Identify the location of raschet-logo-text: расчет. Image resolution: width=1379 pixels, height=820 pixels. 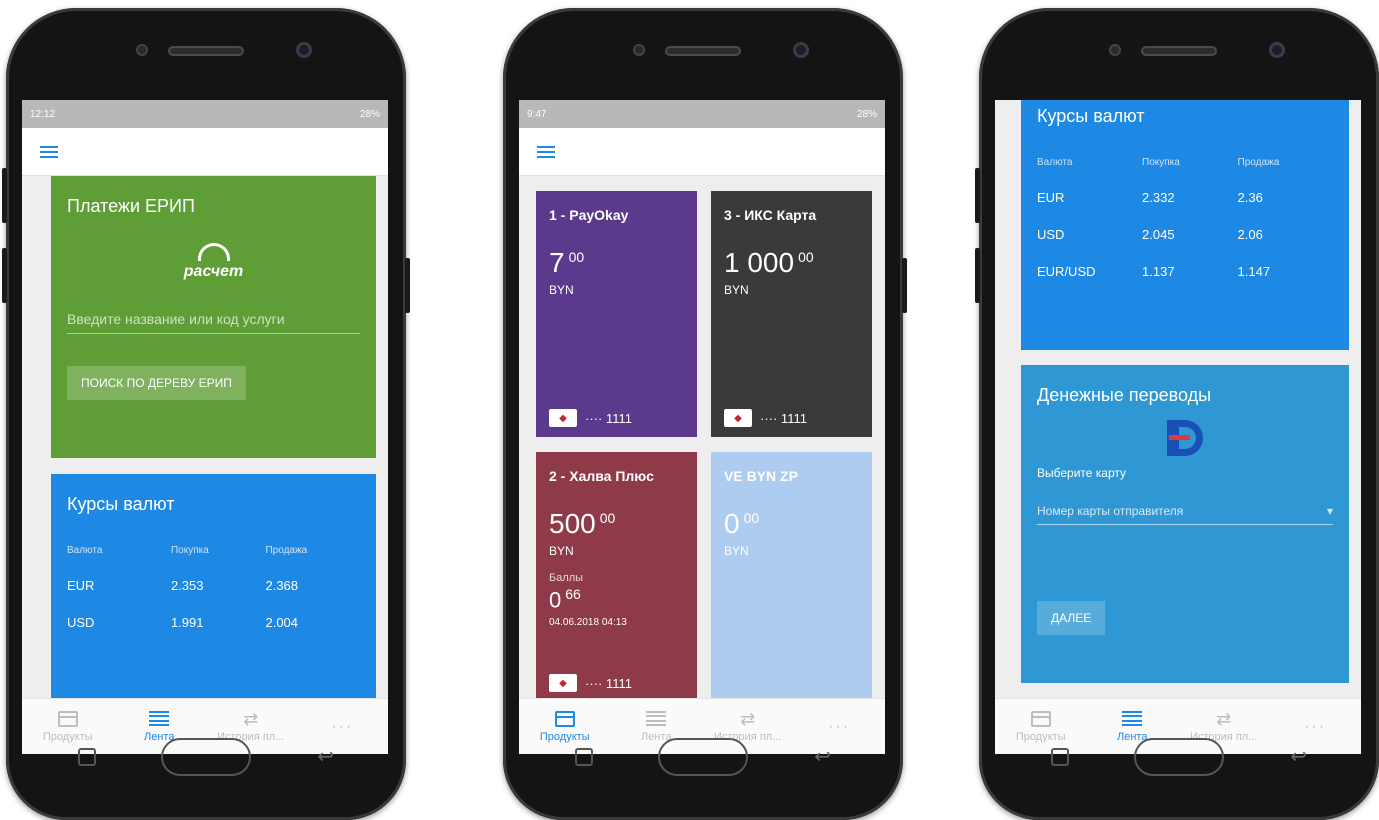
(213, 271).